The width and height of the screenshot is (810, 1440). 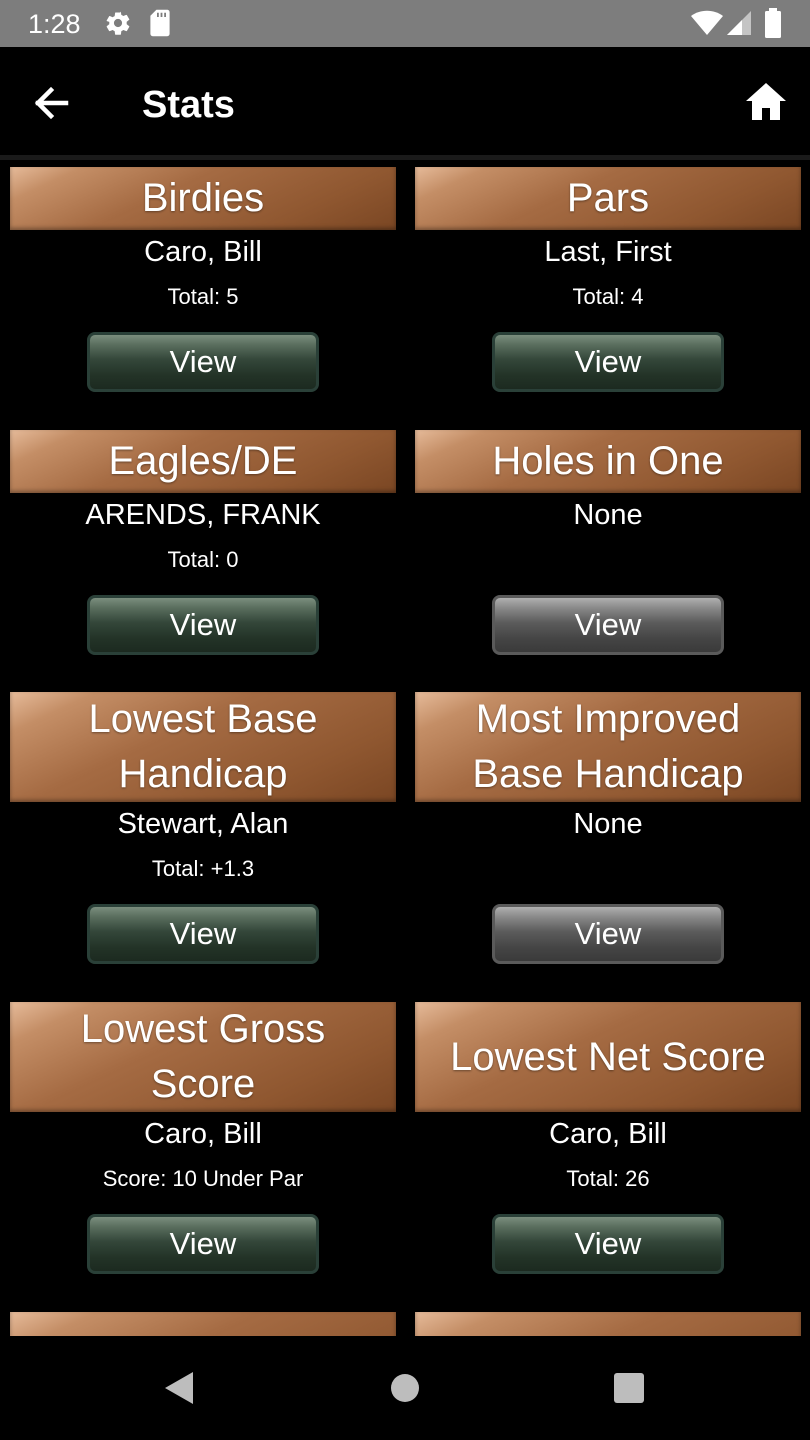 What do you see at coordinates (203, 868) in the screenshot?
I see `card-total: Total: +1.3` at bounding box center [203, 868].